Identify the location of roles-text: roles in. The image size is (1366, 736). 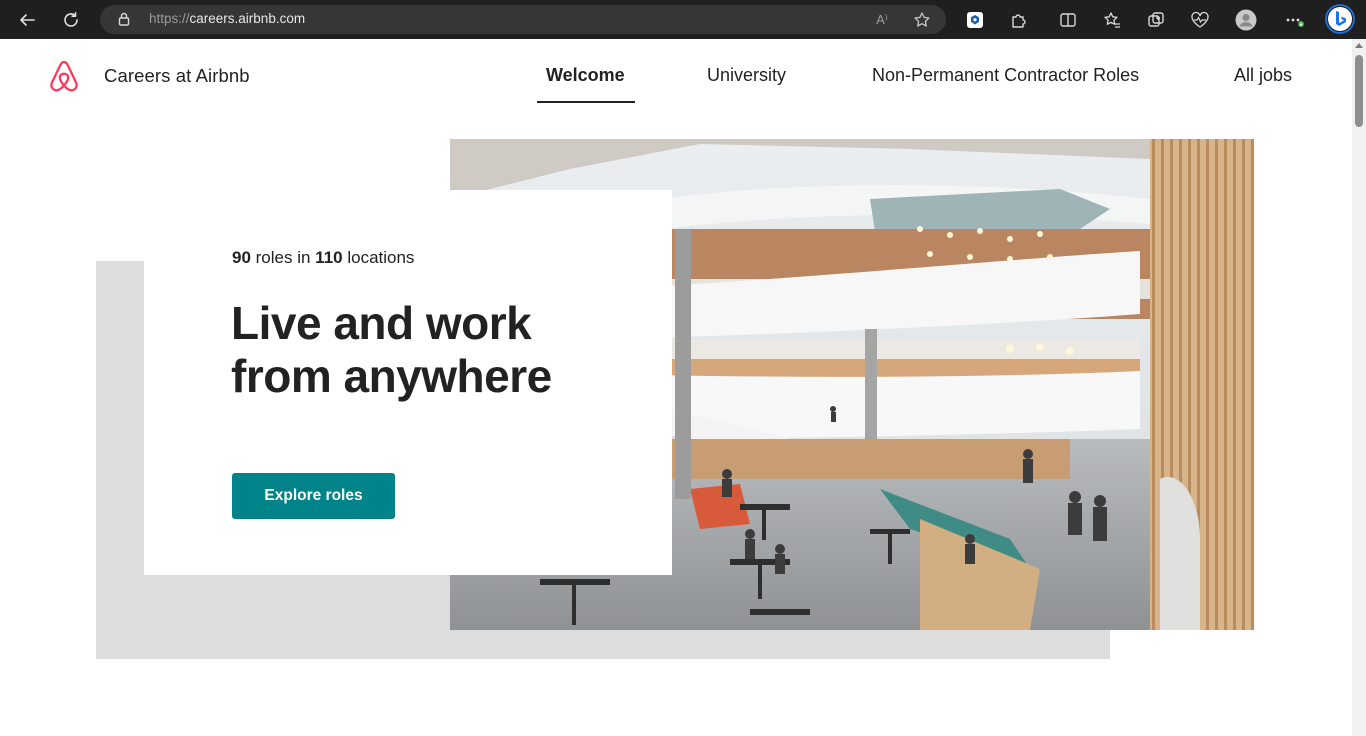
(283, 257).